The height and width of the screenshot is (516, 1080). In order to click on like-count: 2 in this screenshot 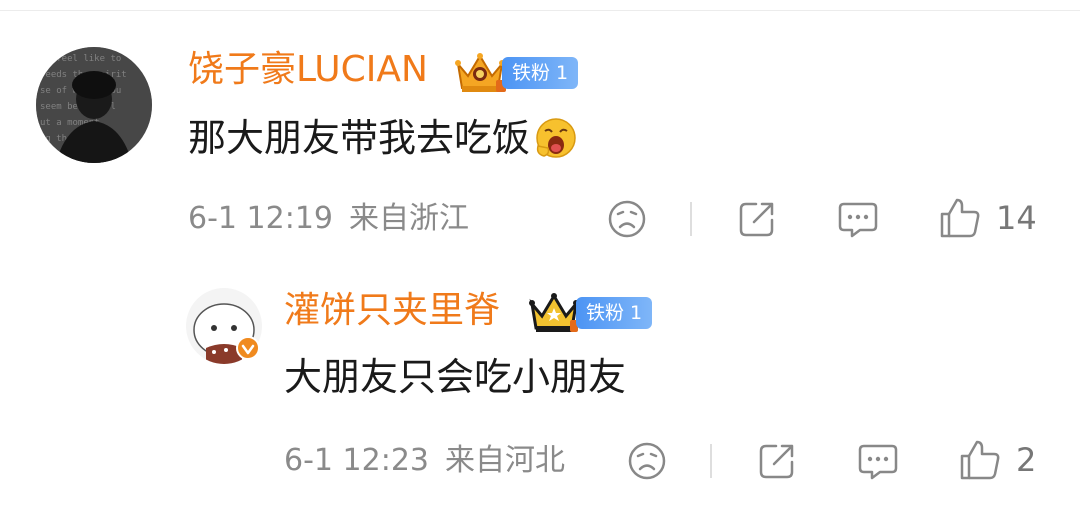, I will do `click(1026, 460)`.